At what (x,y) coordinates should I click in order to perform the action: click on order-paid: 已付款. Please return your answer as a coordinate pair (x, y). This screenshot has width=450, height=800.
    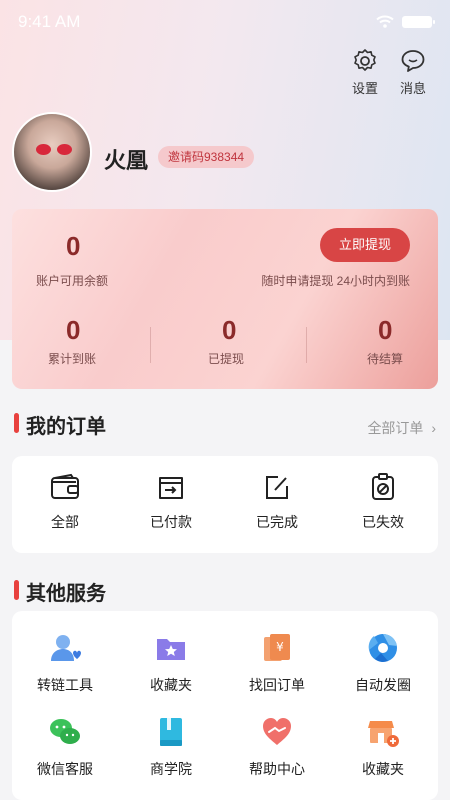
    Looking at the image, I should click on (171, 502).